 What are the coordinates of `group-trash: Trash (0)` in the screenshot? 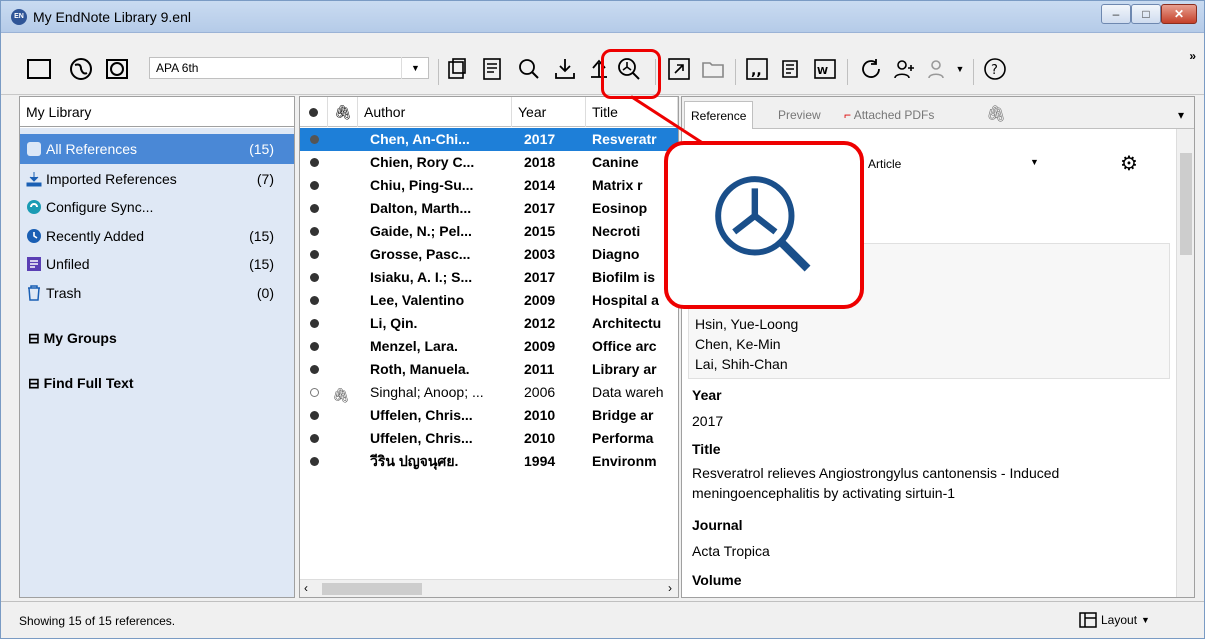 It's located at (157, 293).